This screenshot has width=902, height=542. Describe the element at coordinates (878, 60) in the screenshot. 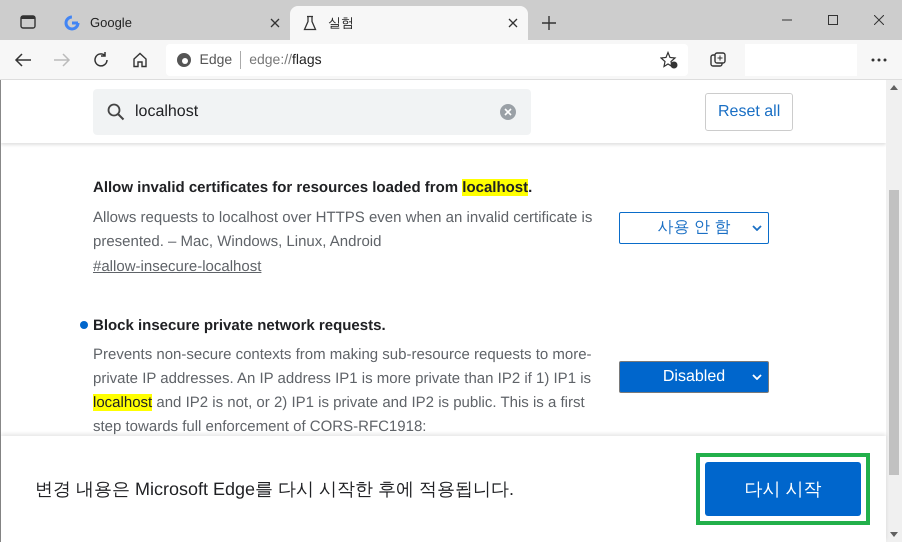

I see `more-options-icon` at that location.